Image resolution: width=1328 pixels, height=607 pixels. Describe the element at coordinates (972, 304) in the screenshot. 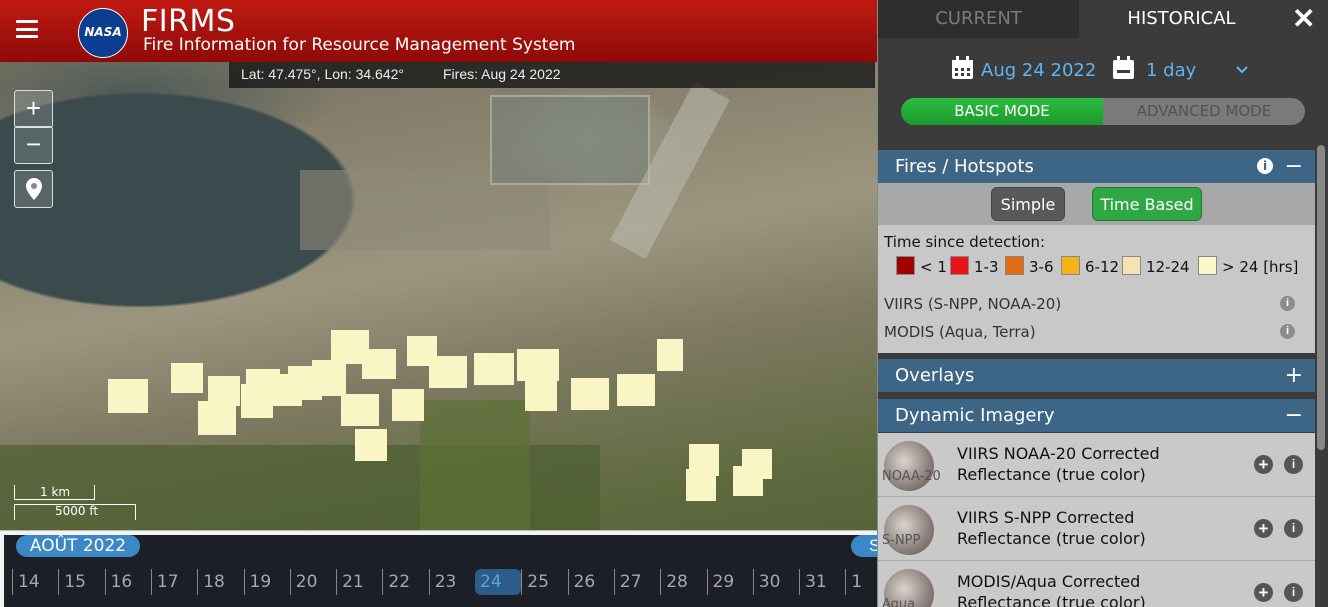

I see `sensor-viirs: VIIRS (S-NPP, NOAA-20)` at that location.